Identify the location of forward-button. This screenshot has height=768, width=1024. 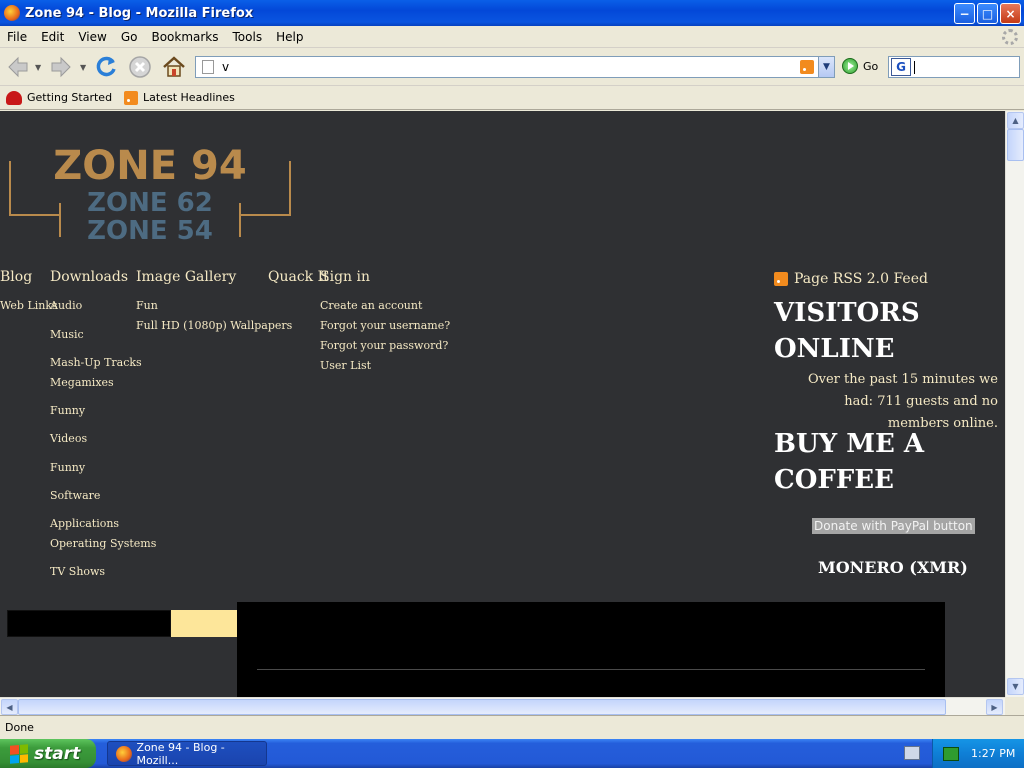
(61, 67).